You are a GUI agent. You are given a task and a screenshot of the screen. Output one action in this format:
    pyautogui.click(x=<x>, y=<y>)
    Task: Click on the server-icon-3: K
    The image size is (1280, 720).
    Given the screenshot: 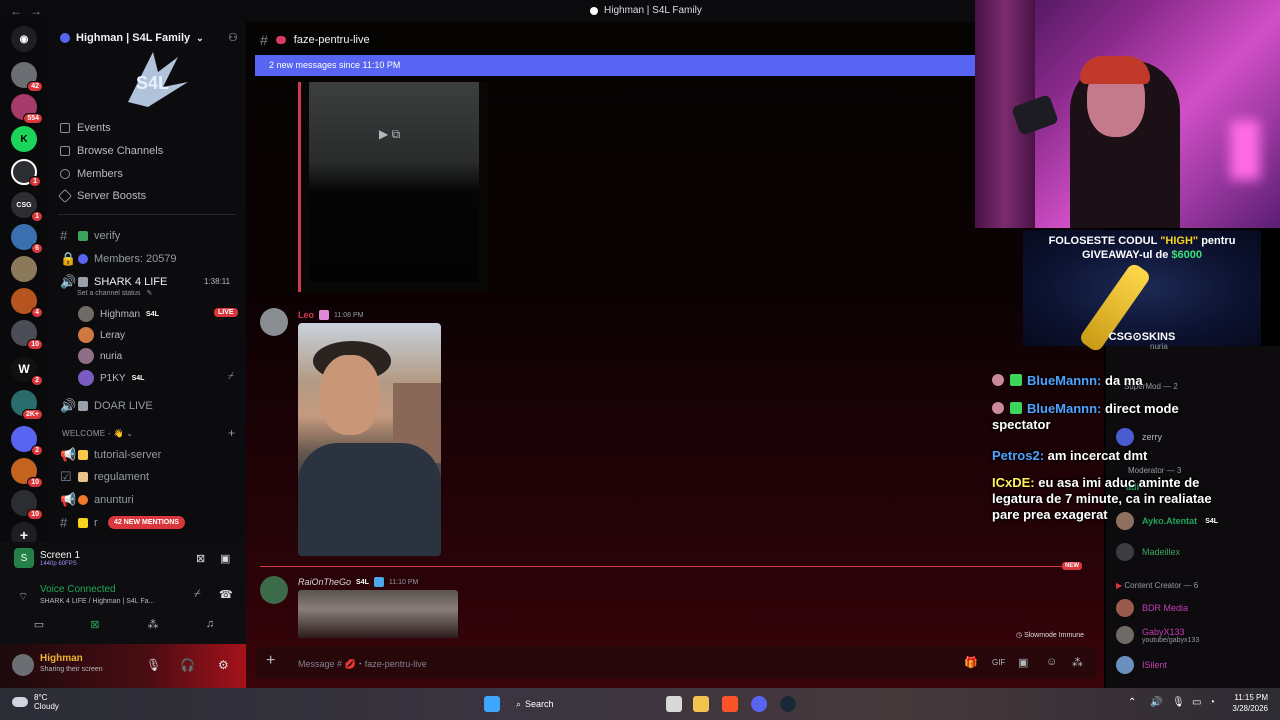 What is the action you would take?
    pyautogui.click(x=24, y=139)
    